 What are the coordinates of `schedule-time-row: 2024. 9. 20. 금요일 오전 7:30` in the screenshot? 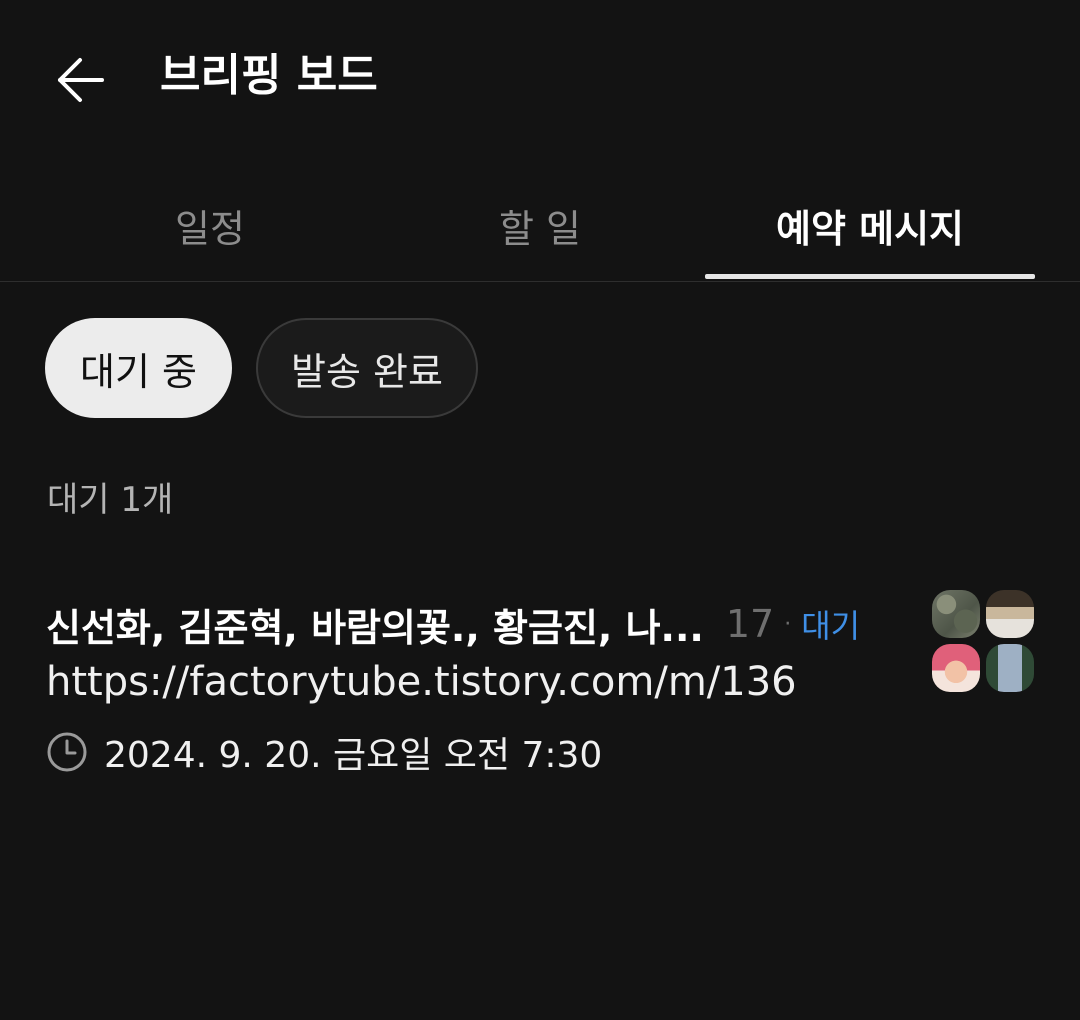 It's located at (324, 752).